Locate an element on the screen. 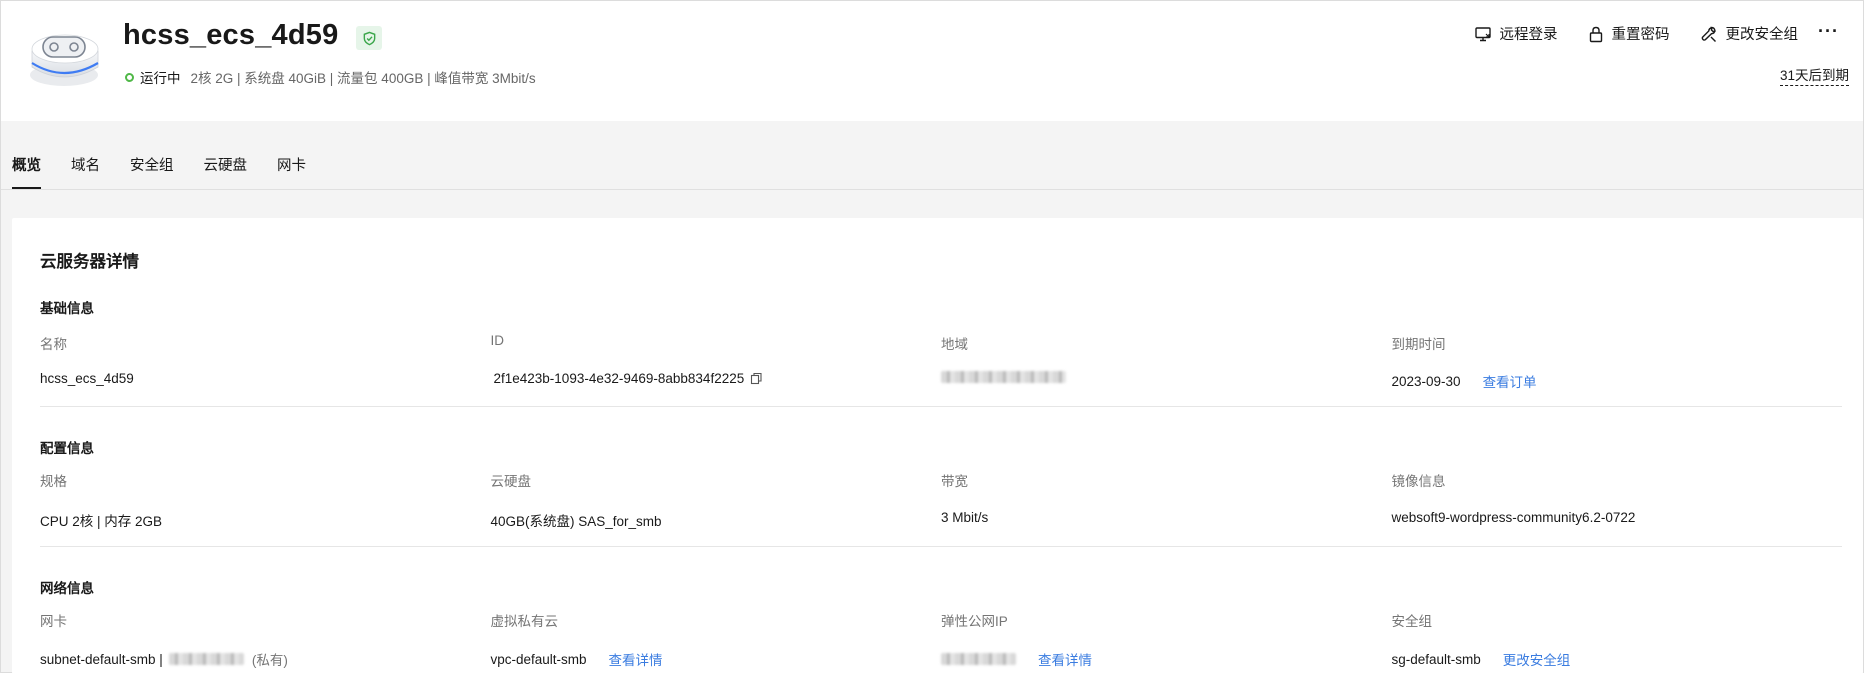  expire-value: 2023-09-30 is located at coordinates (1426, 381).